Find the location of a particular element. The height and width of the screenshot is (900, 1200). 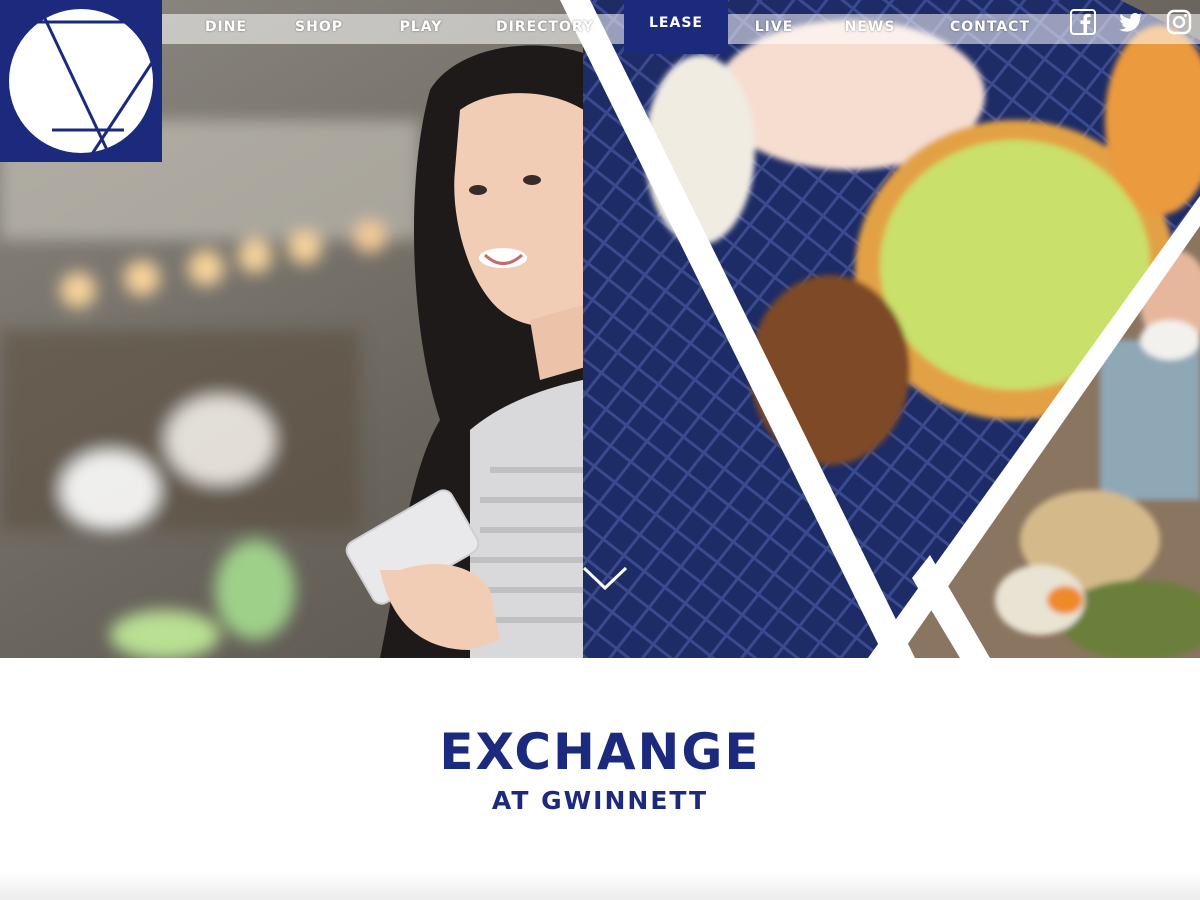

brand-subtitle: AT GWINNETT is located at coordinates (600, 800).